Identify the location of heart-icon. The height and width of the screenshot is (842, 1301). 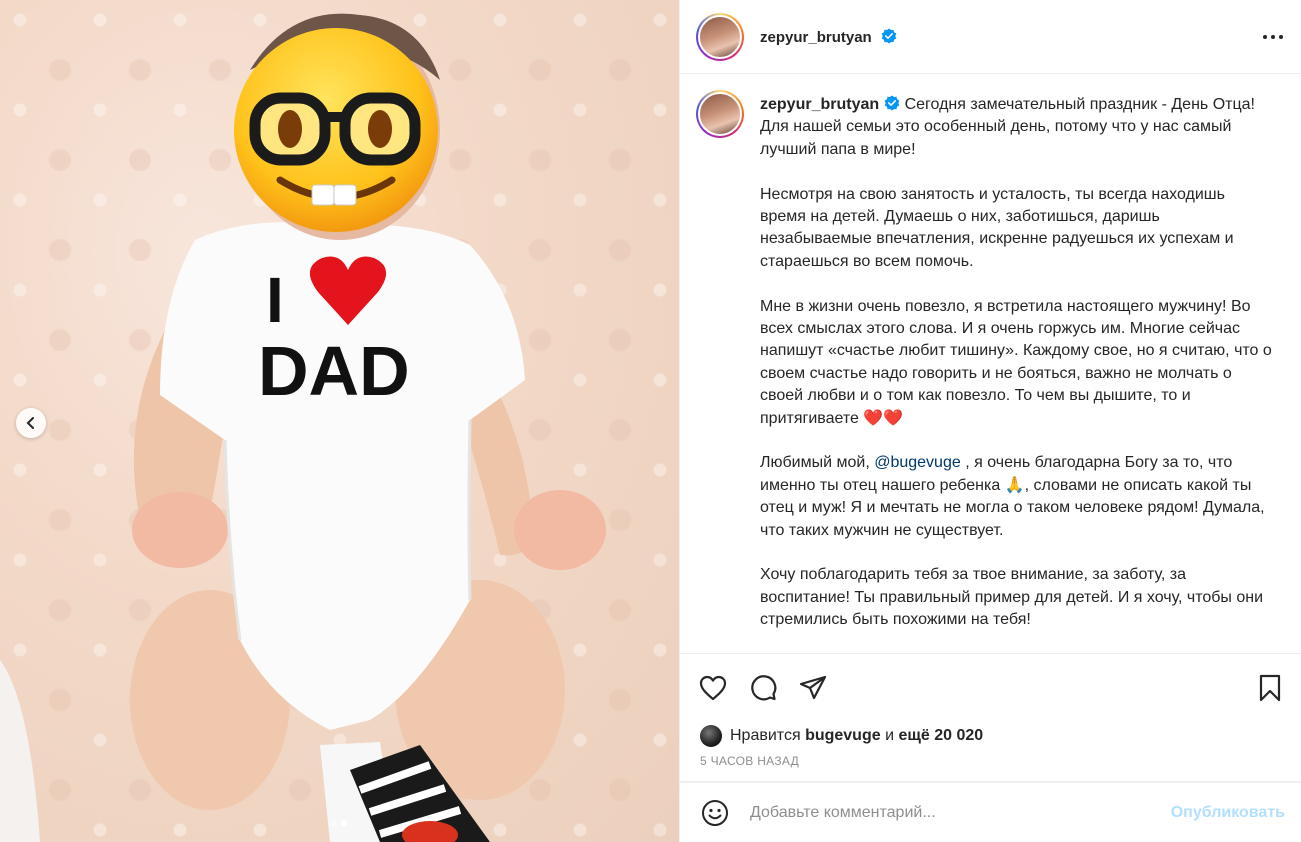
(713, 688).